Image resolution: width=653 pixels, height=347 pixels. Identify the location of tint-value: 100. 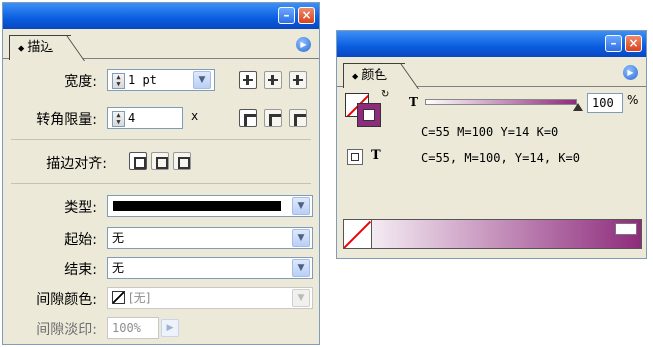
(603, 103).